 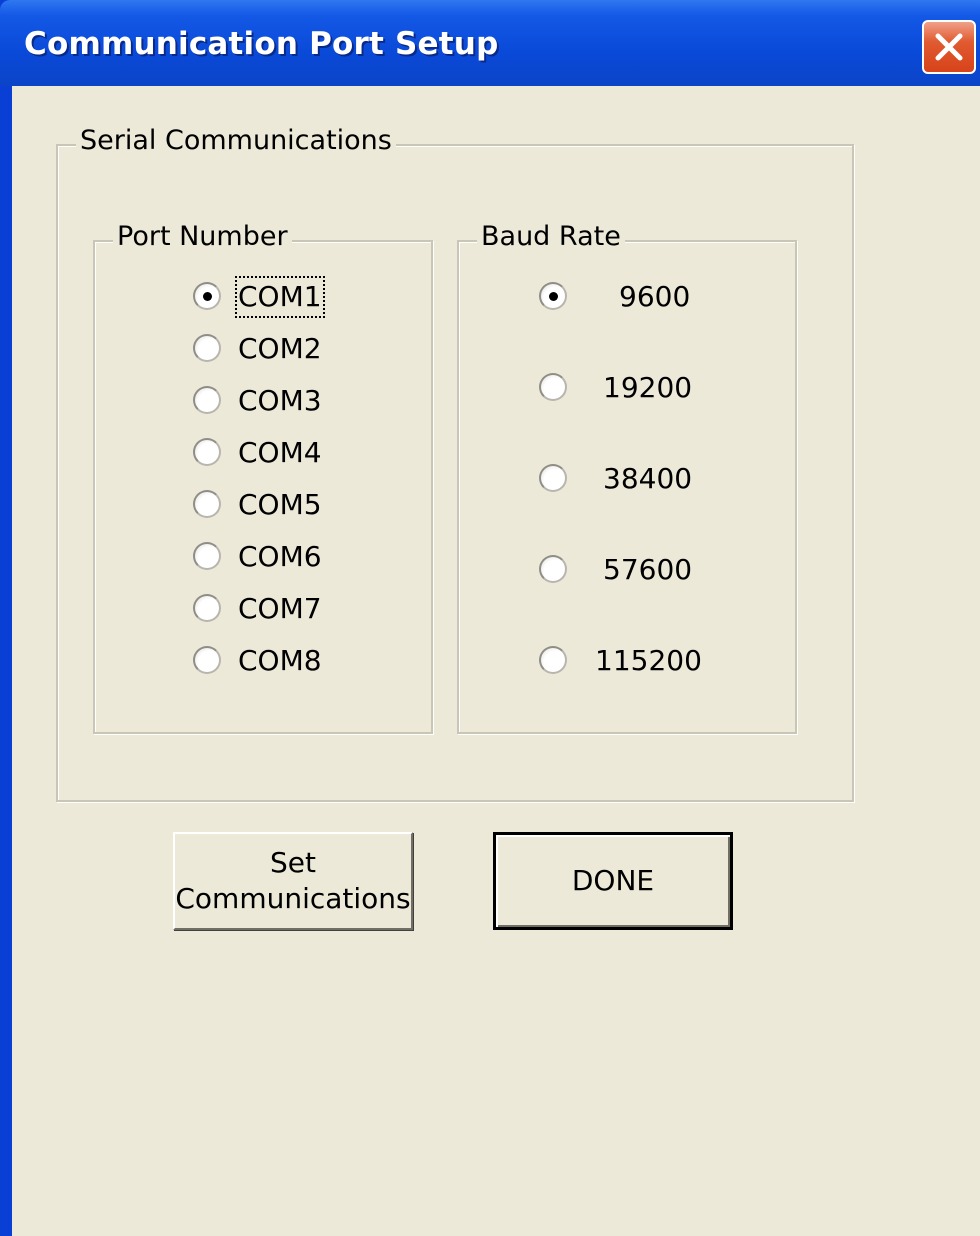 I want to click on radio-button-com1, so click(x=207, y=296).